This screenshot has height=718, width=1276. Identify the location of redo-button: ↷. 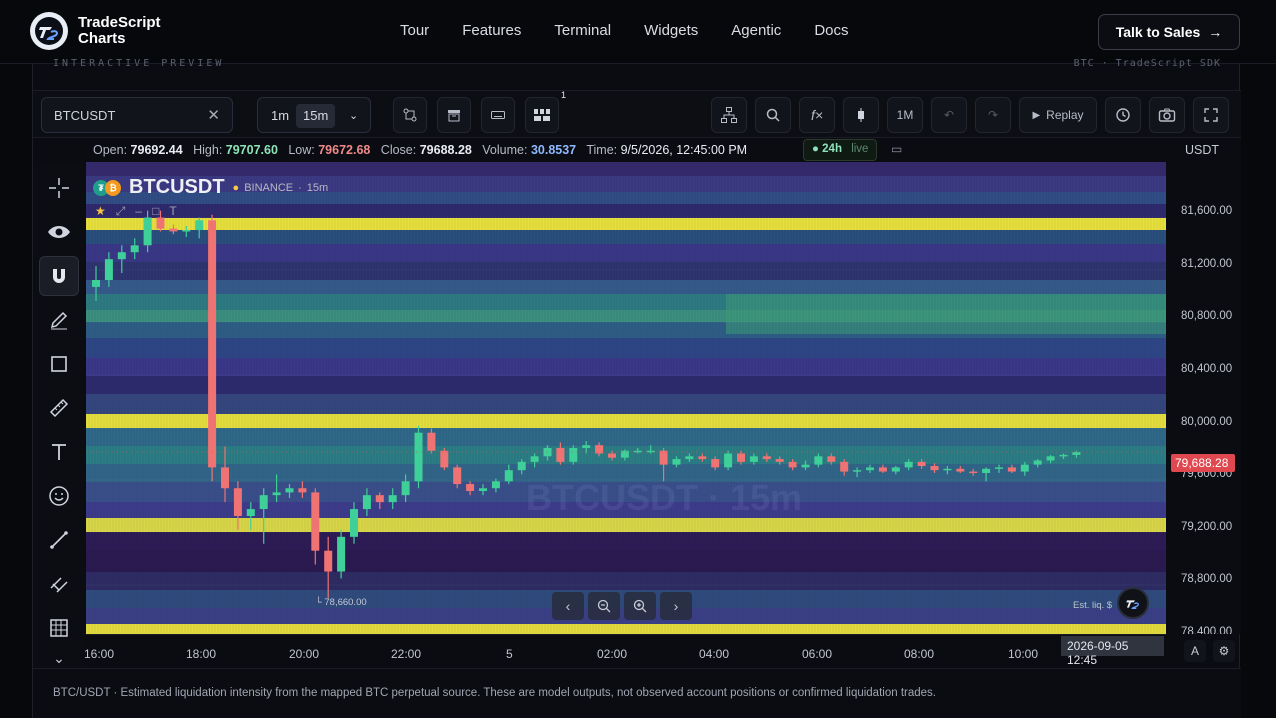
(993, 115).